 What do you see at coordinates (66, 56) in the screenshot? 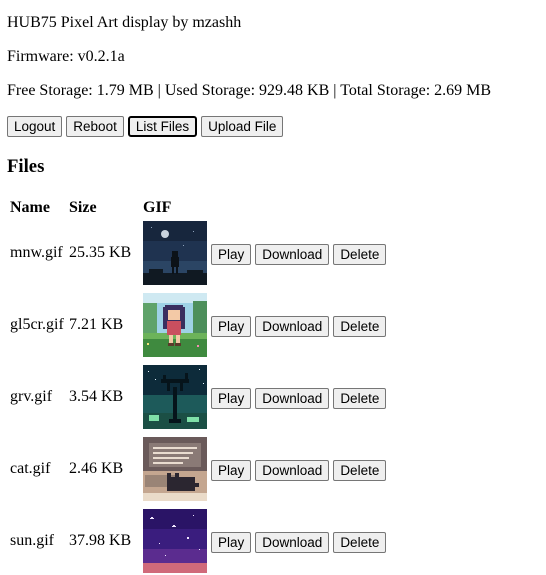
I see `firmware-version: Firmware: v0.2.1a` at bounding box center [66, 56].